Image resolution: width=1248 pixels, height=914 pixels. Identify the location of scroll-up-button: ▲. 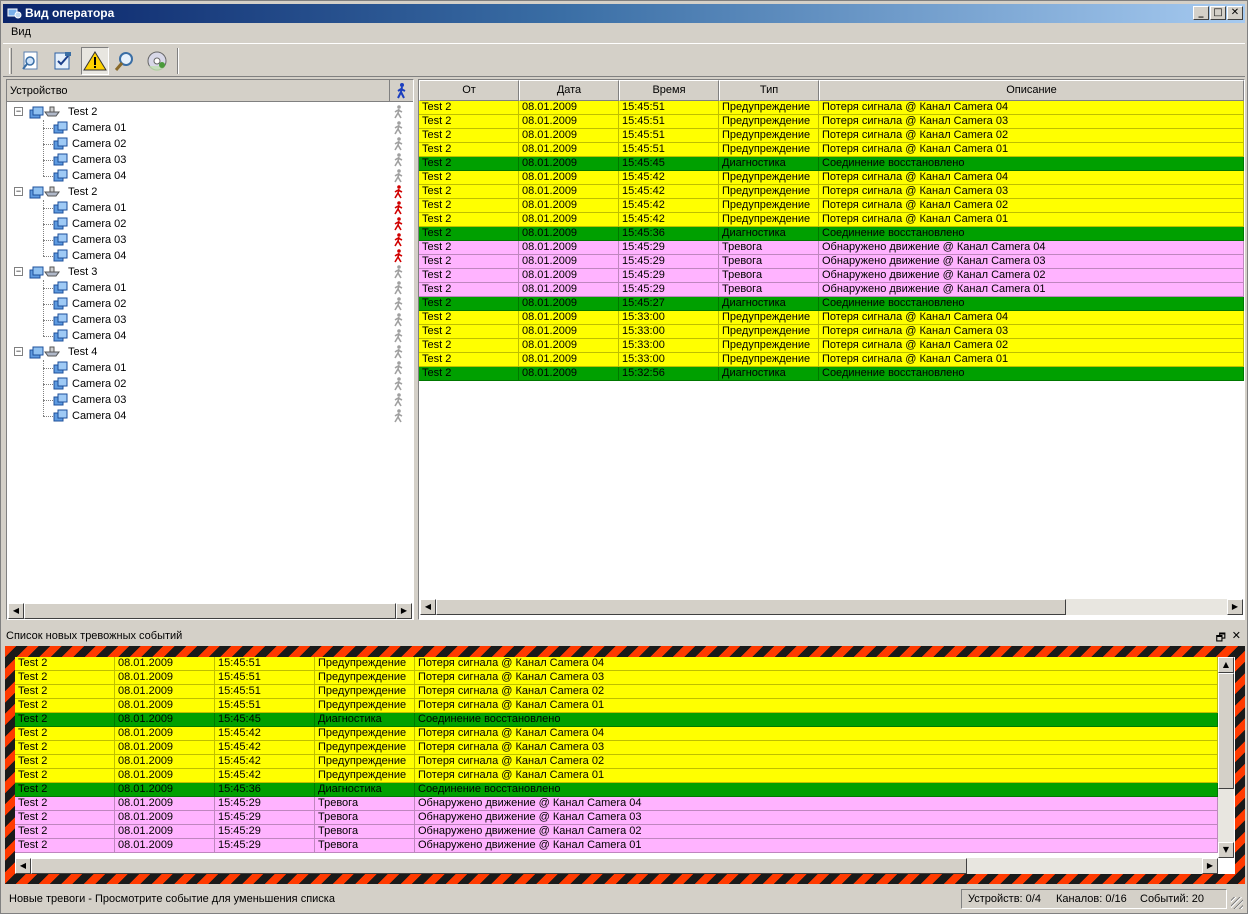
(1226, 665).